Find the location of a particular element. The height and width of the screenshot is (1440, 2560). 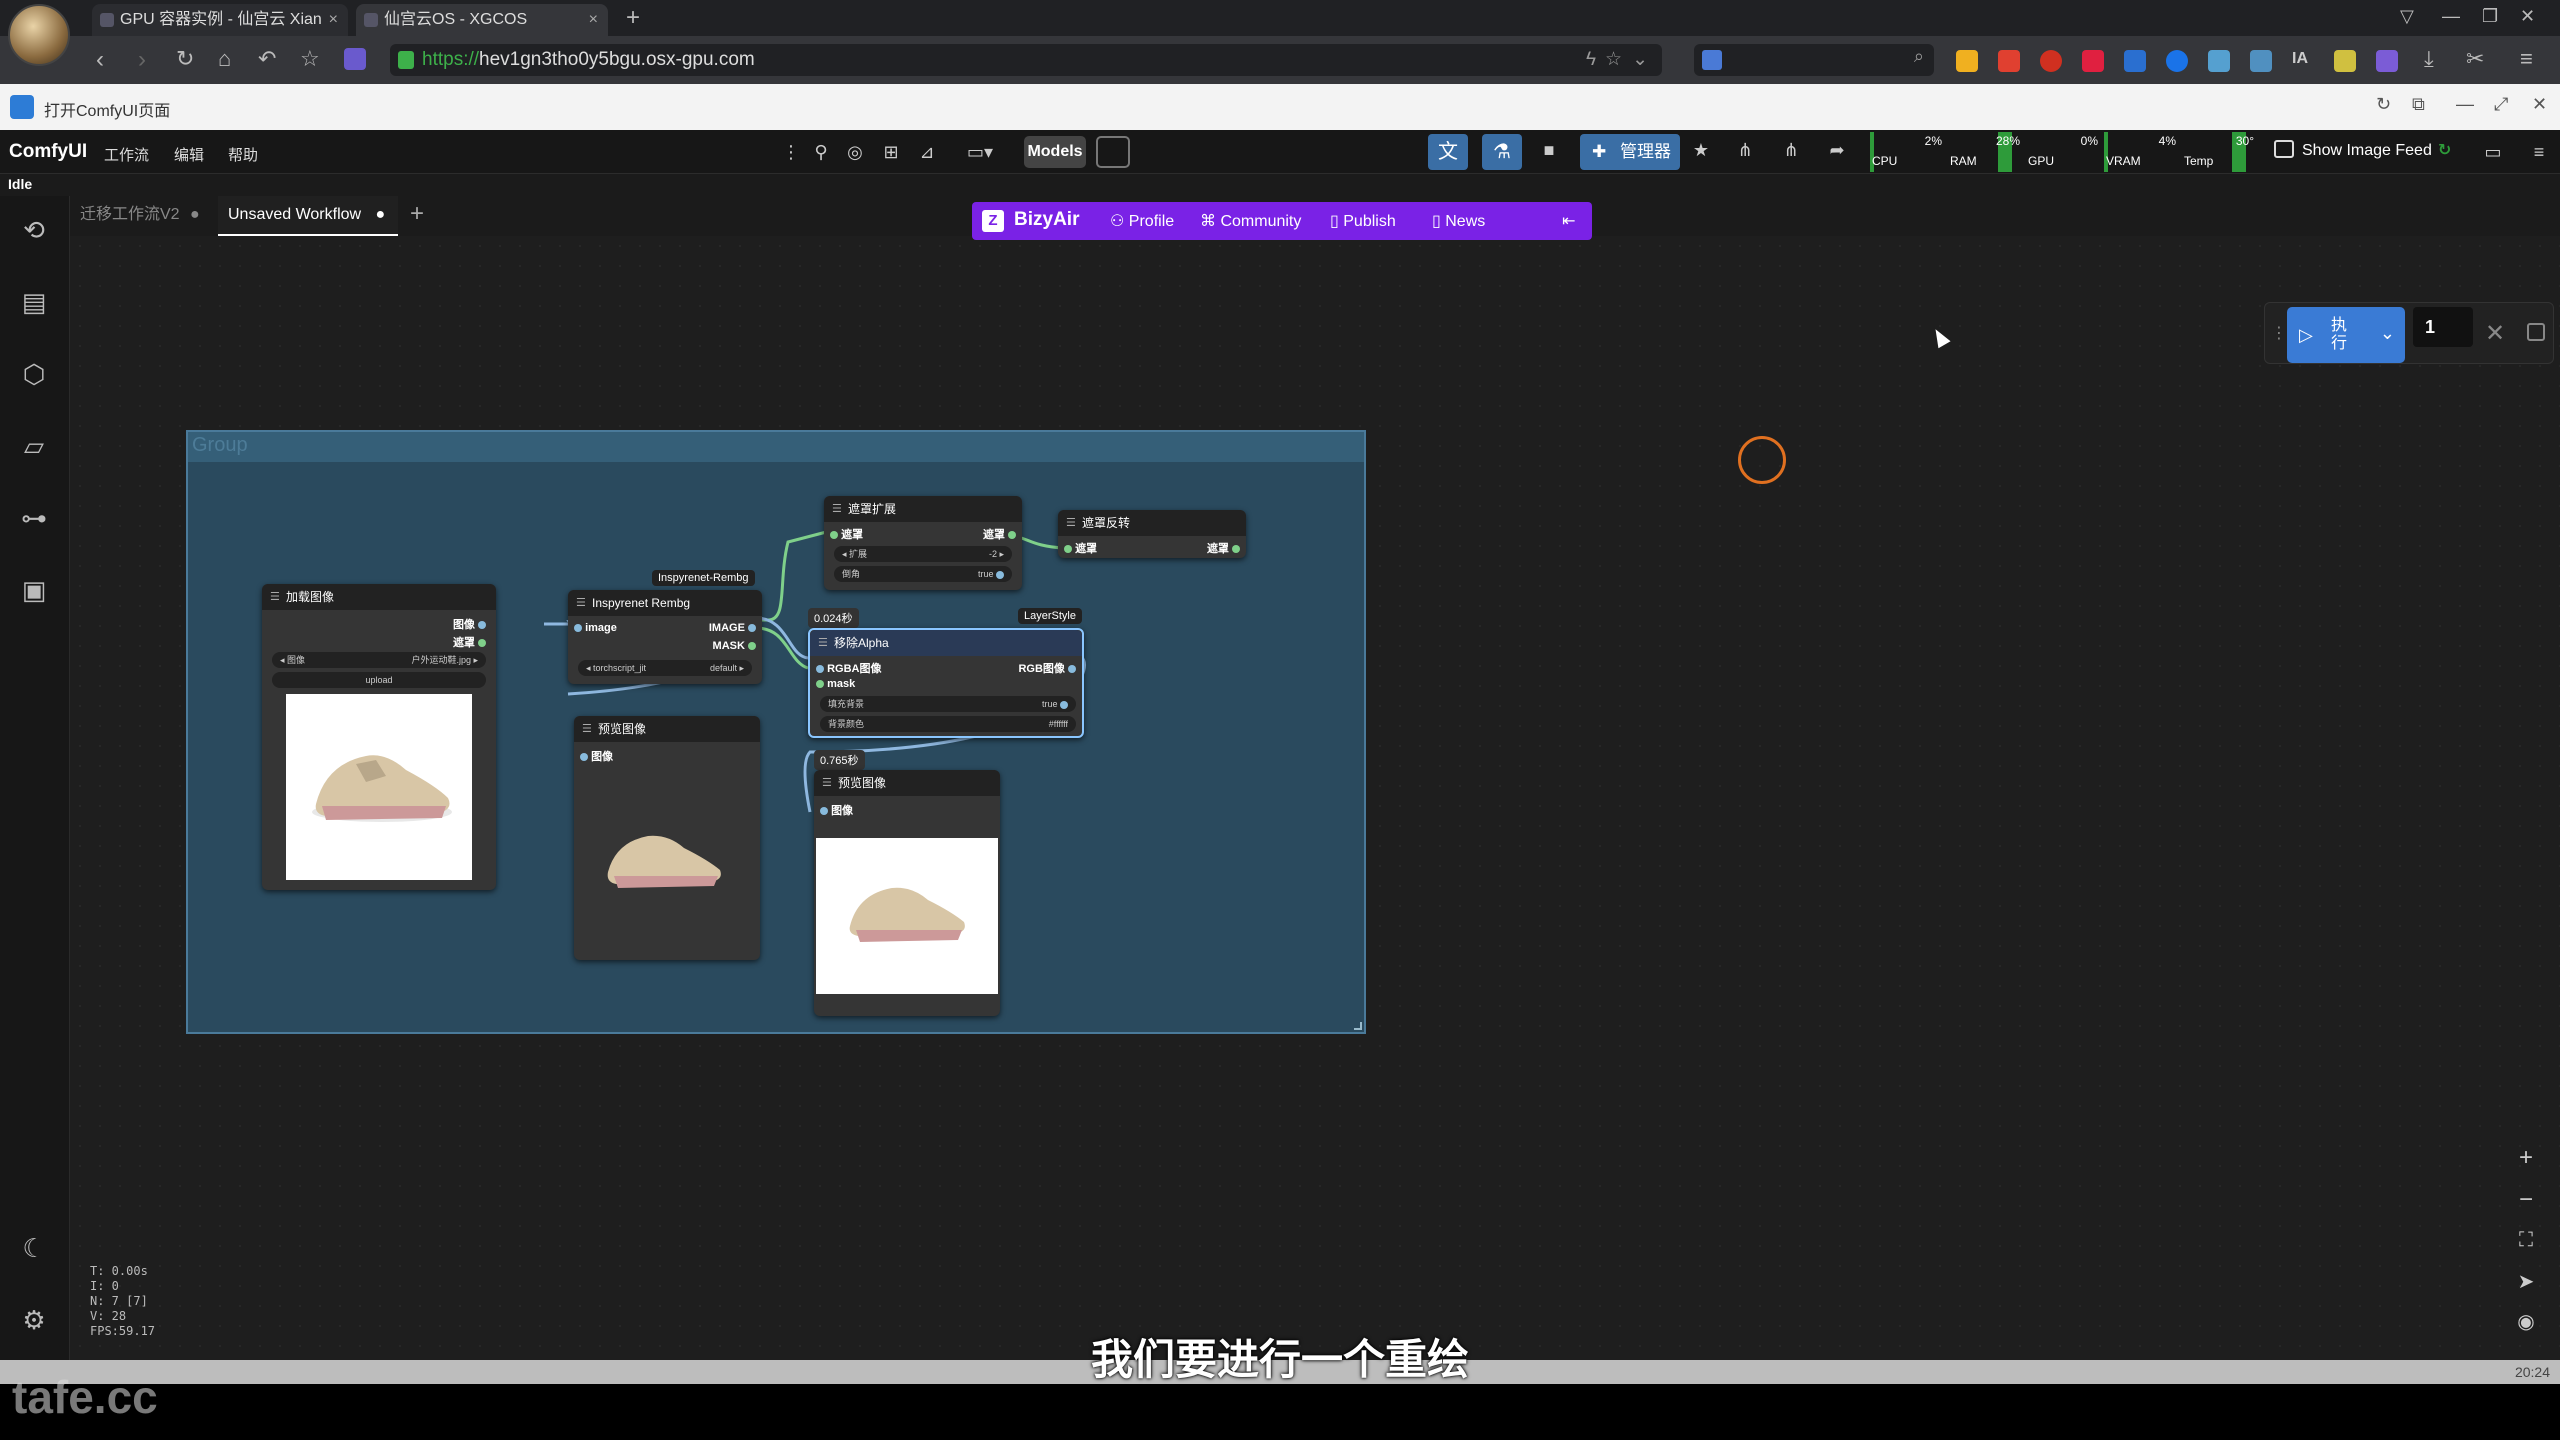

bizyair-publish: ▯ Publish is located at coordinates (1363, 221).